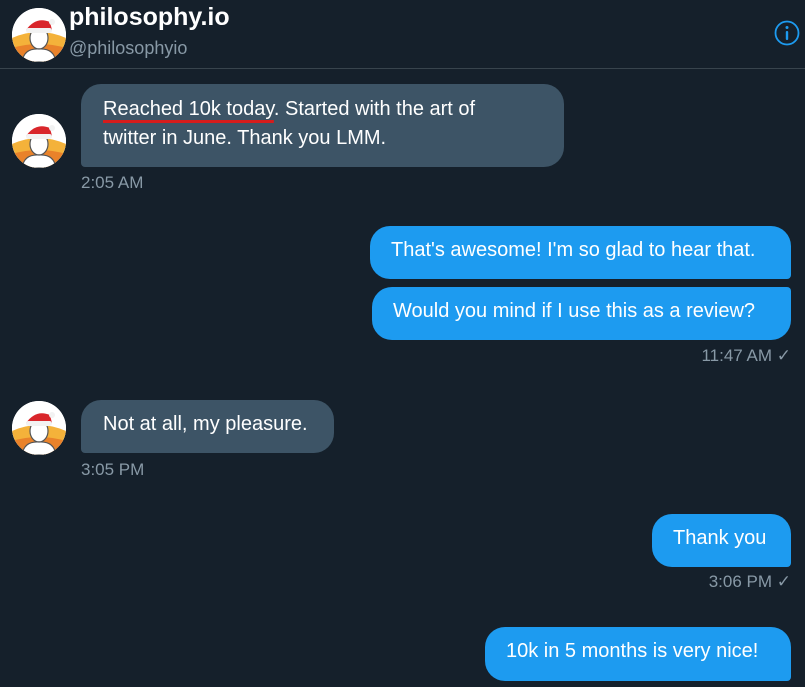 This screenshot has width=805, height=687. What do you see at coordinates (721, 540) in the screenshot?
I see `outgoing-message: Thank you` at bounding box center [721, 540].